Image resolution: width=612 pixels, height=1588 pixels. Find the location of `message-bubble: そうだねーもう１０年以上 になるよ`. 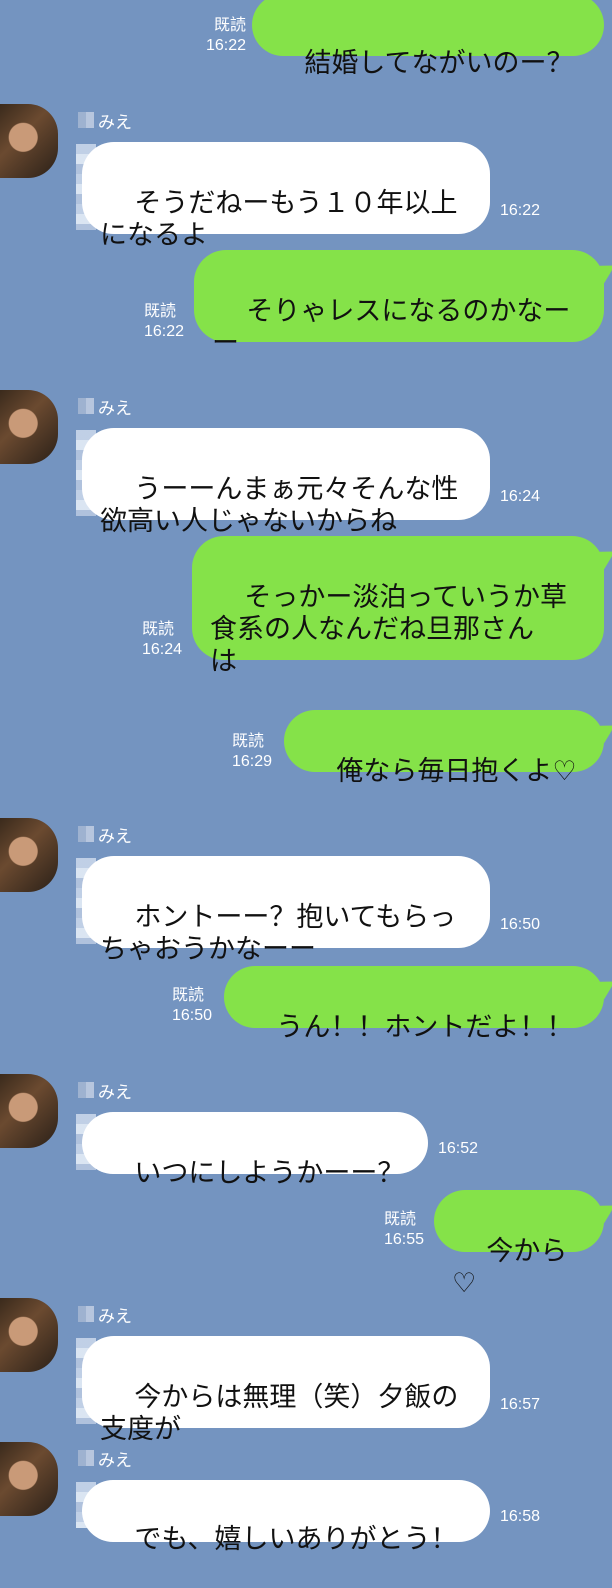

message-bubble: そうだねーもう１０年以上 になるよ is located at coordinates (286, 196).